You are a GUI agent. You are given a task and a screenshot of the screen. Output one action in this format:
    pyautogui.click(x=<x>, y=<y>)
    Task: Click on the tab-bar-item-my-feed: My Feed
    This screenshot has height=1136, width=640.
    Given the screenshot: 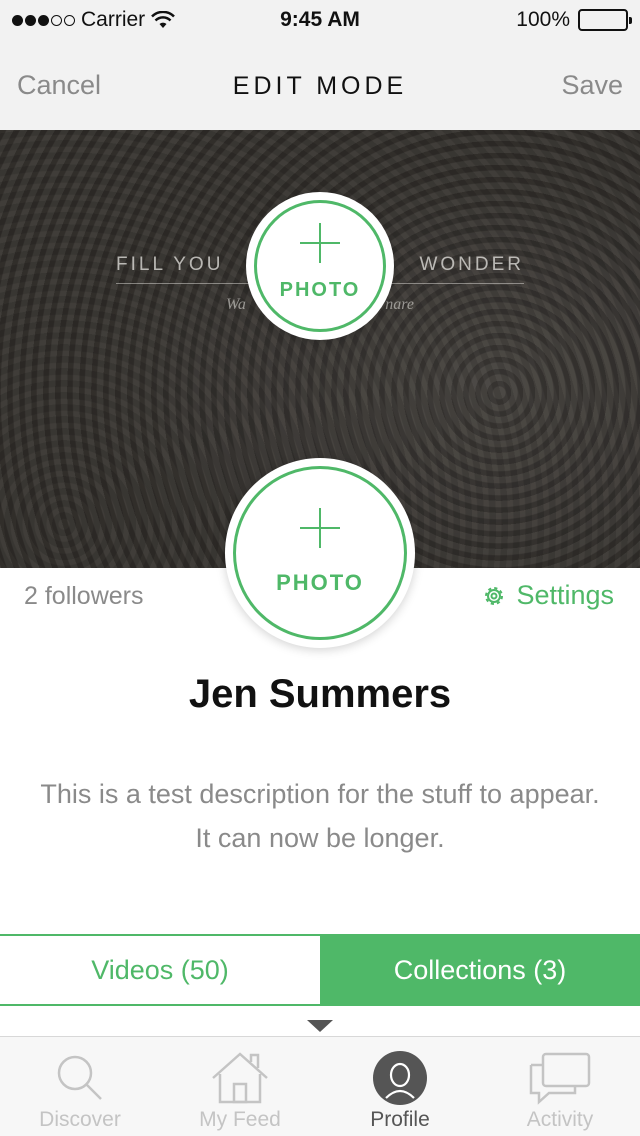 What is the action you would take?
    pyautogui.click(x=240, y=1086)
    